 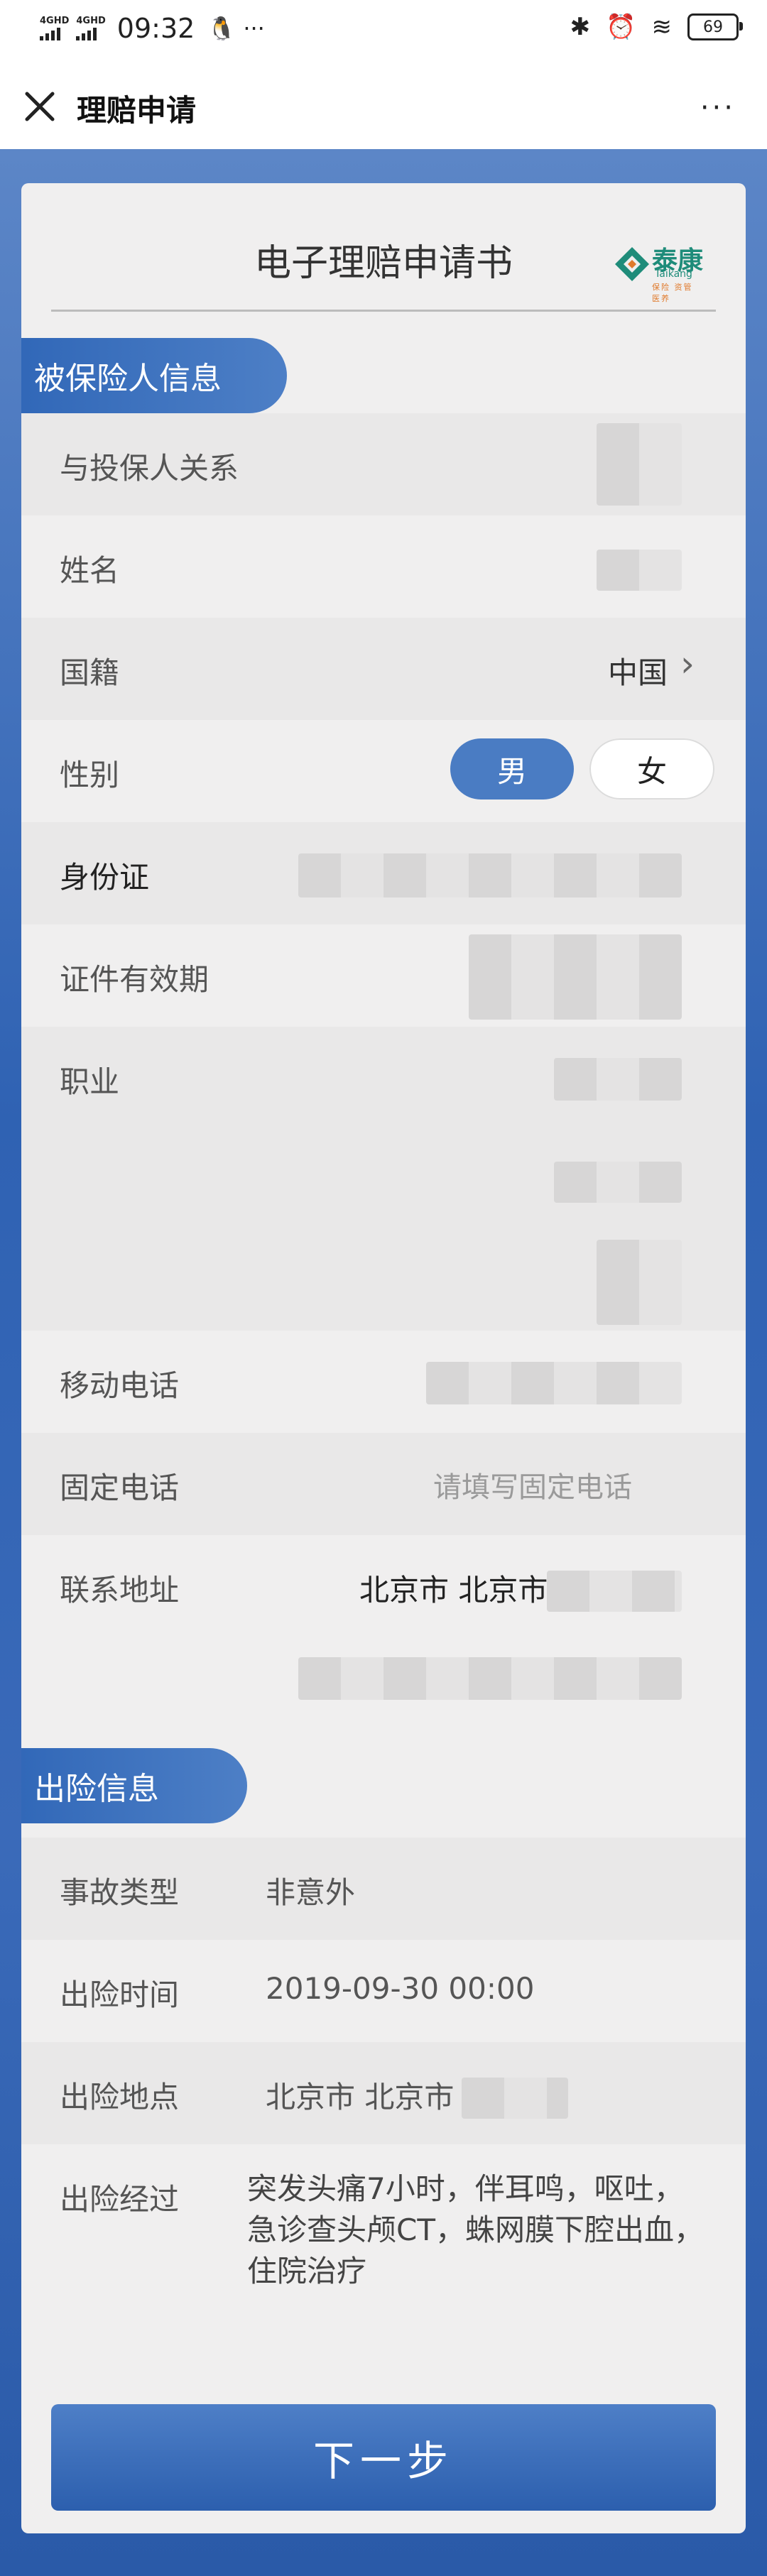 What do you see at coordinates (512, 768) in the screenshot?
I see `gender-male-option: 男` at bounding box center [512, 768].